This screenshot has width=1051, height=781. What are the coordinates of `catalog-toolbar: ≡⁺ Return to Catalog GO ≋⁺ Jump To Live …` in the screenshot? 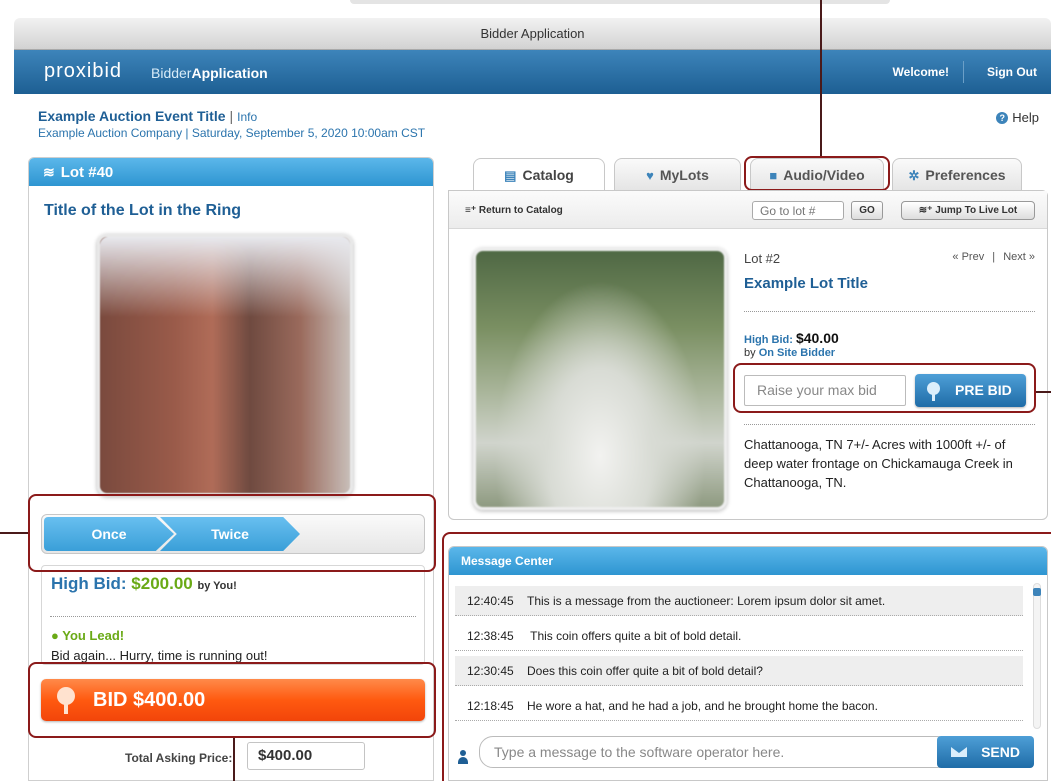 It's located at (748, 210).